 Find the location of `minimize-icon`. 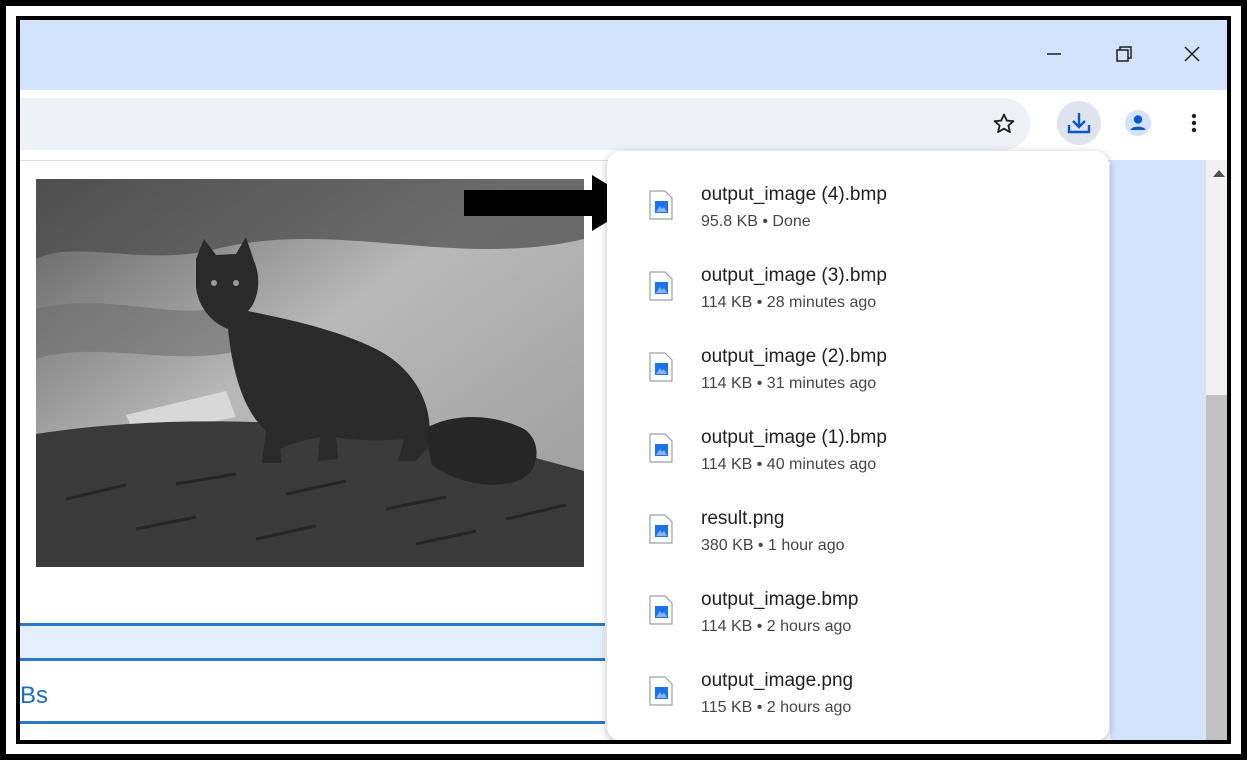

minimize-icon is located at coordinates (1054, 54).